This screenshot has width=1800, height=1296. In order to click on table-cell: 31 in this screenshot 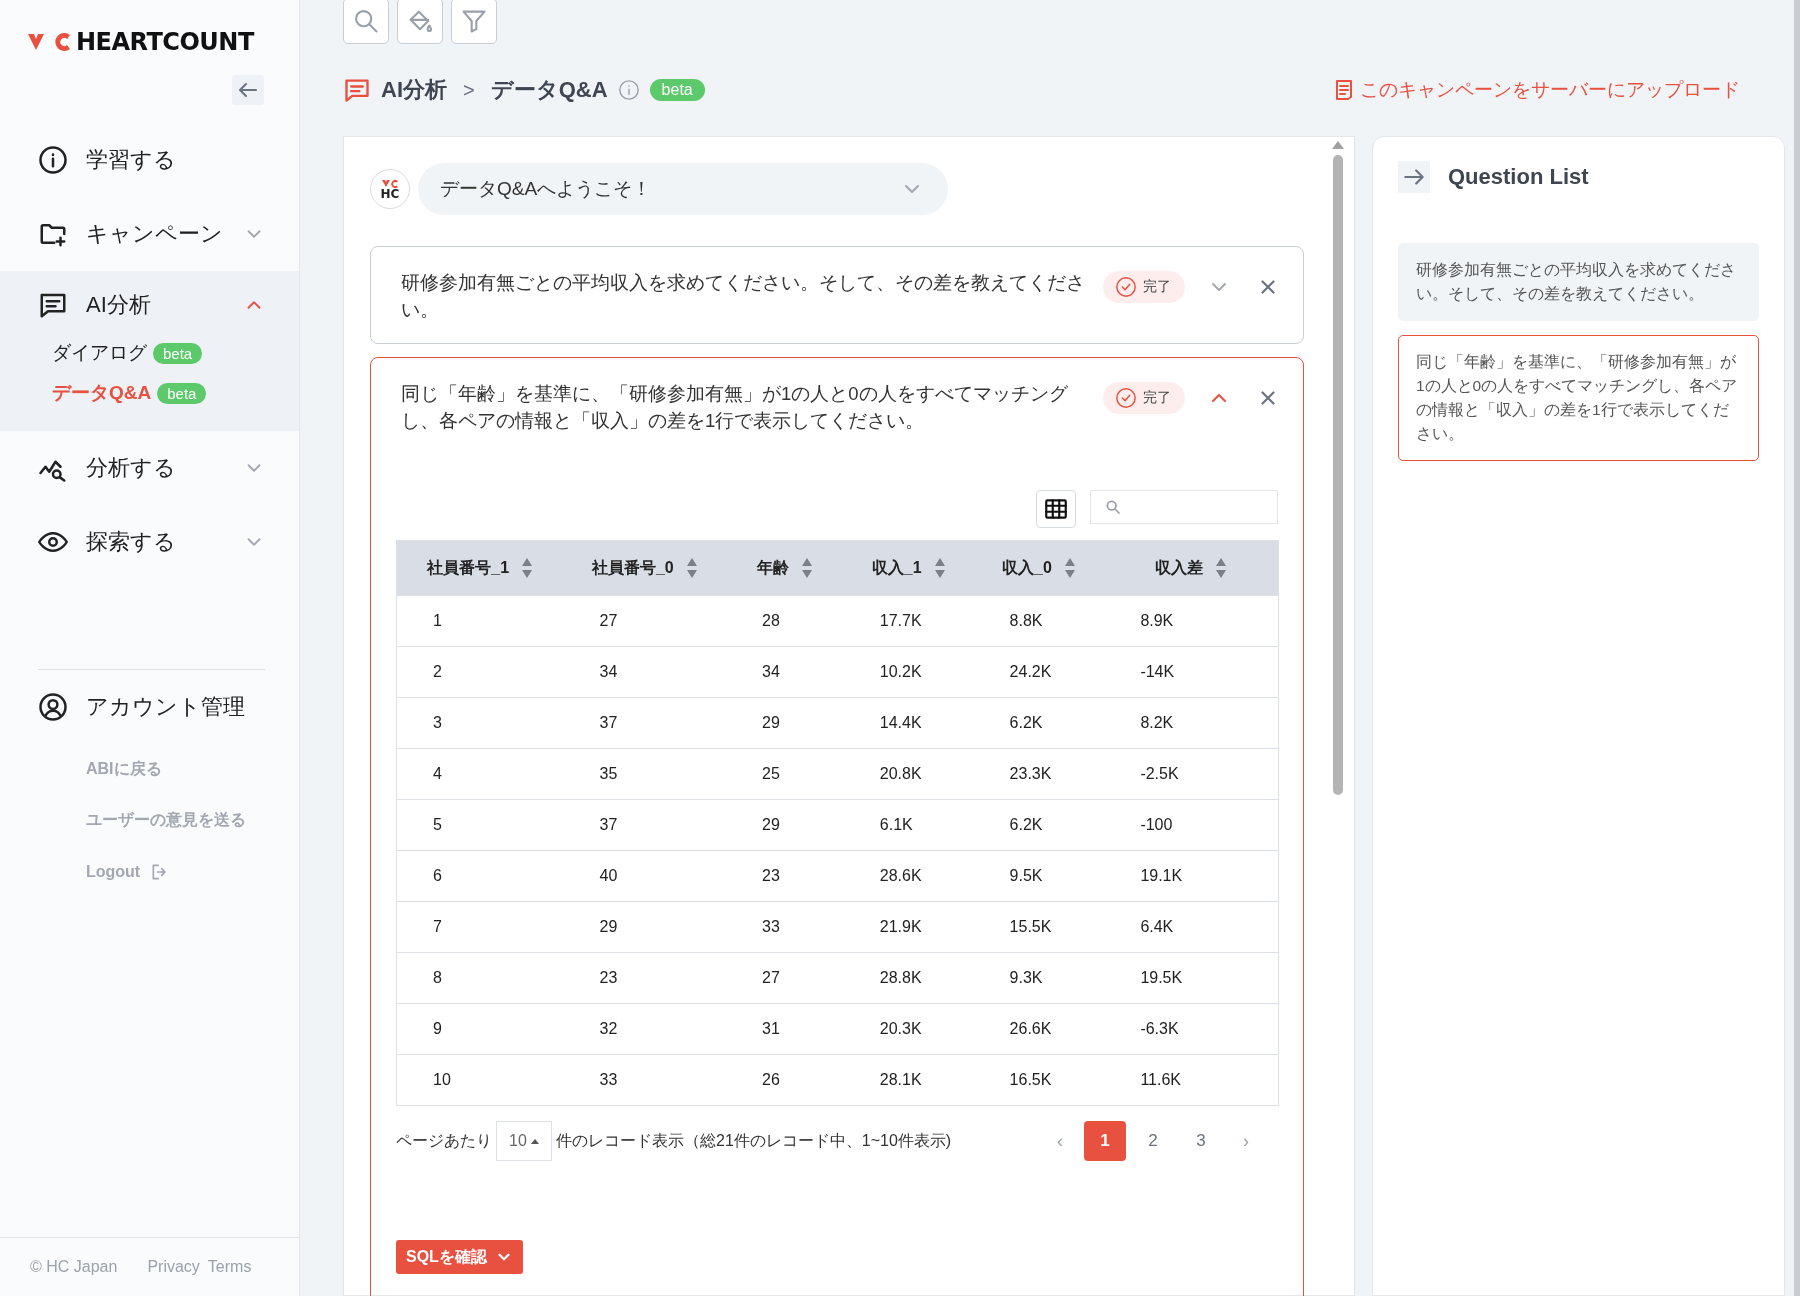, I will do `click(785, 1029)`.